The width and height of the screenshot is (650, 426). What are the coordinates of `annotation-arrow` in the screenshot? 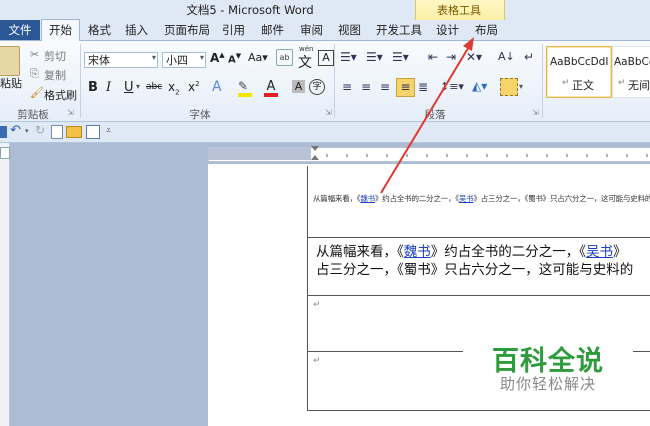 It's located at (427, 115).